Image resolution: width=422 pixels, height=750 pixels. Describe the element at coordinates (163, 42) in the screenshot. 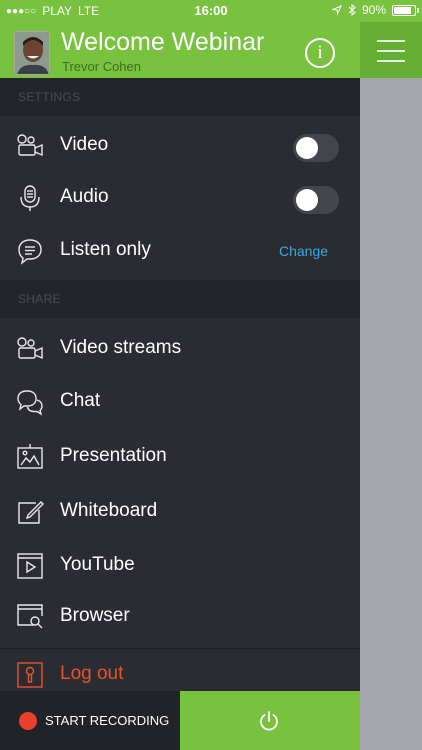

I see `page-title: Welcome Webinar` at that location.